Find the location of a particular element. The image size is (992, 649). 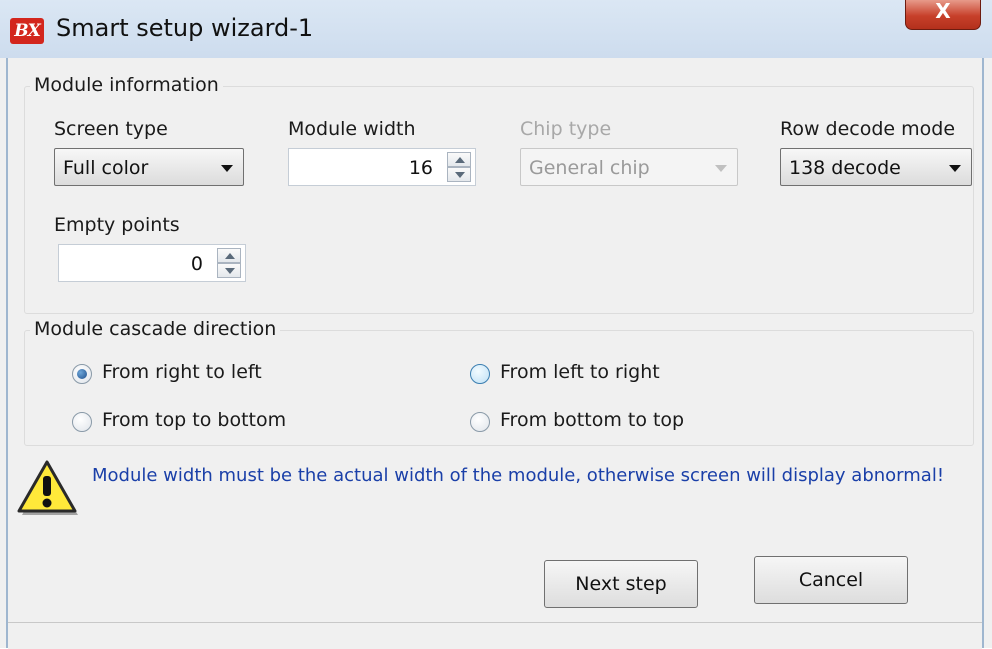

screen-type-value: Full color is located at coordinates (106, 168).